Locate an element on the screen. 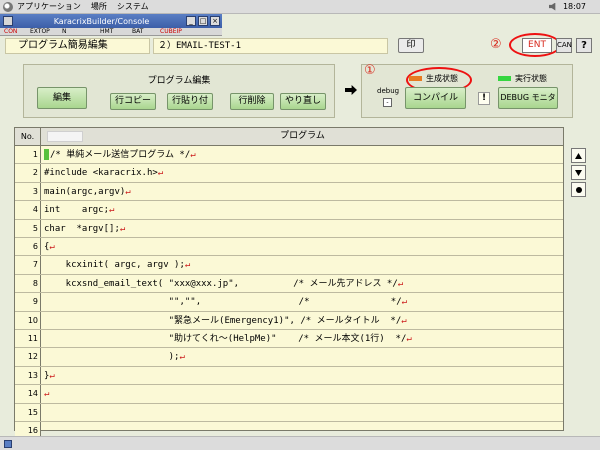 This screenshot has width=600, height=450. code-text: #include <karacrix.h> is located at coordinates (101, 173).